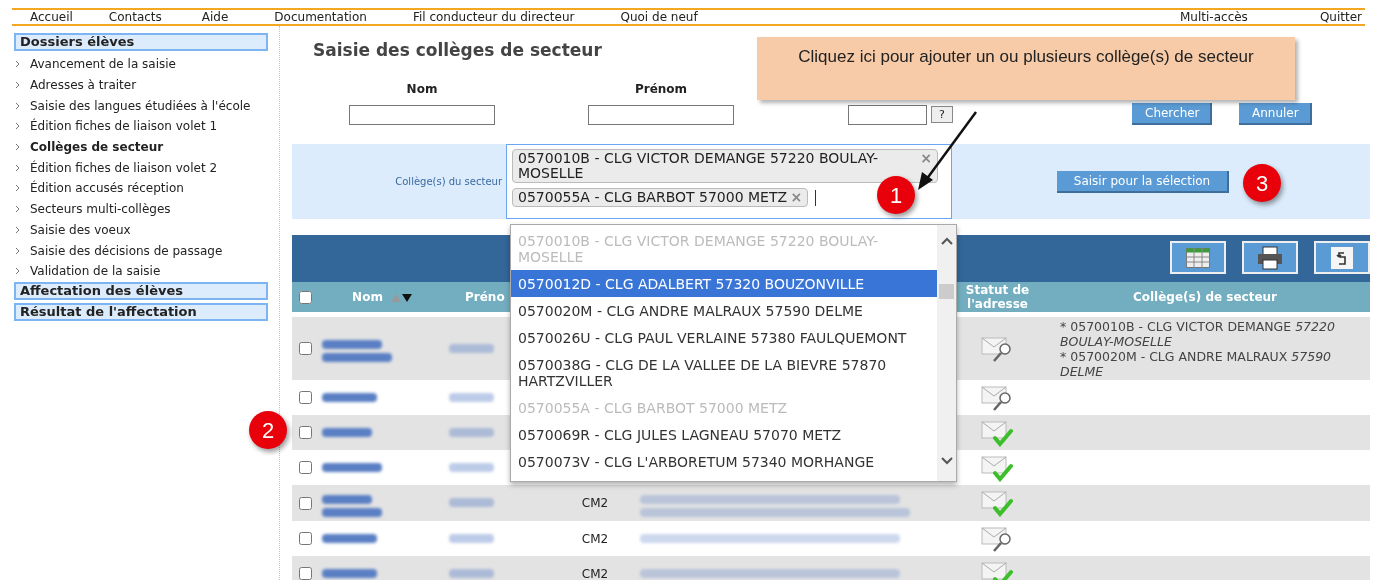 This screenshot has height=580, width=1377. What do you see at coordinates (124, 167) in the screenshot?
I see `sidebar-link: Édition fiches de liaison volet 2` at bounding box center [124, 167].